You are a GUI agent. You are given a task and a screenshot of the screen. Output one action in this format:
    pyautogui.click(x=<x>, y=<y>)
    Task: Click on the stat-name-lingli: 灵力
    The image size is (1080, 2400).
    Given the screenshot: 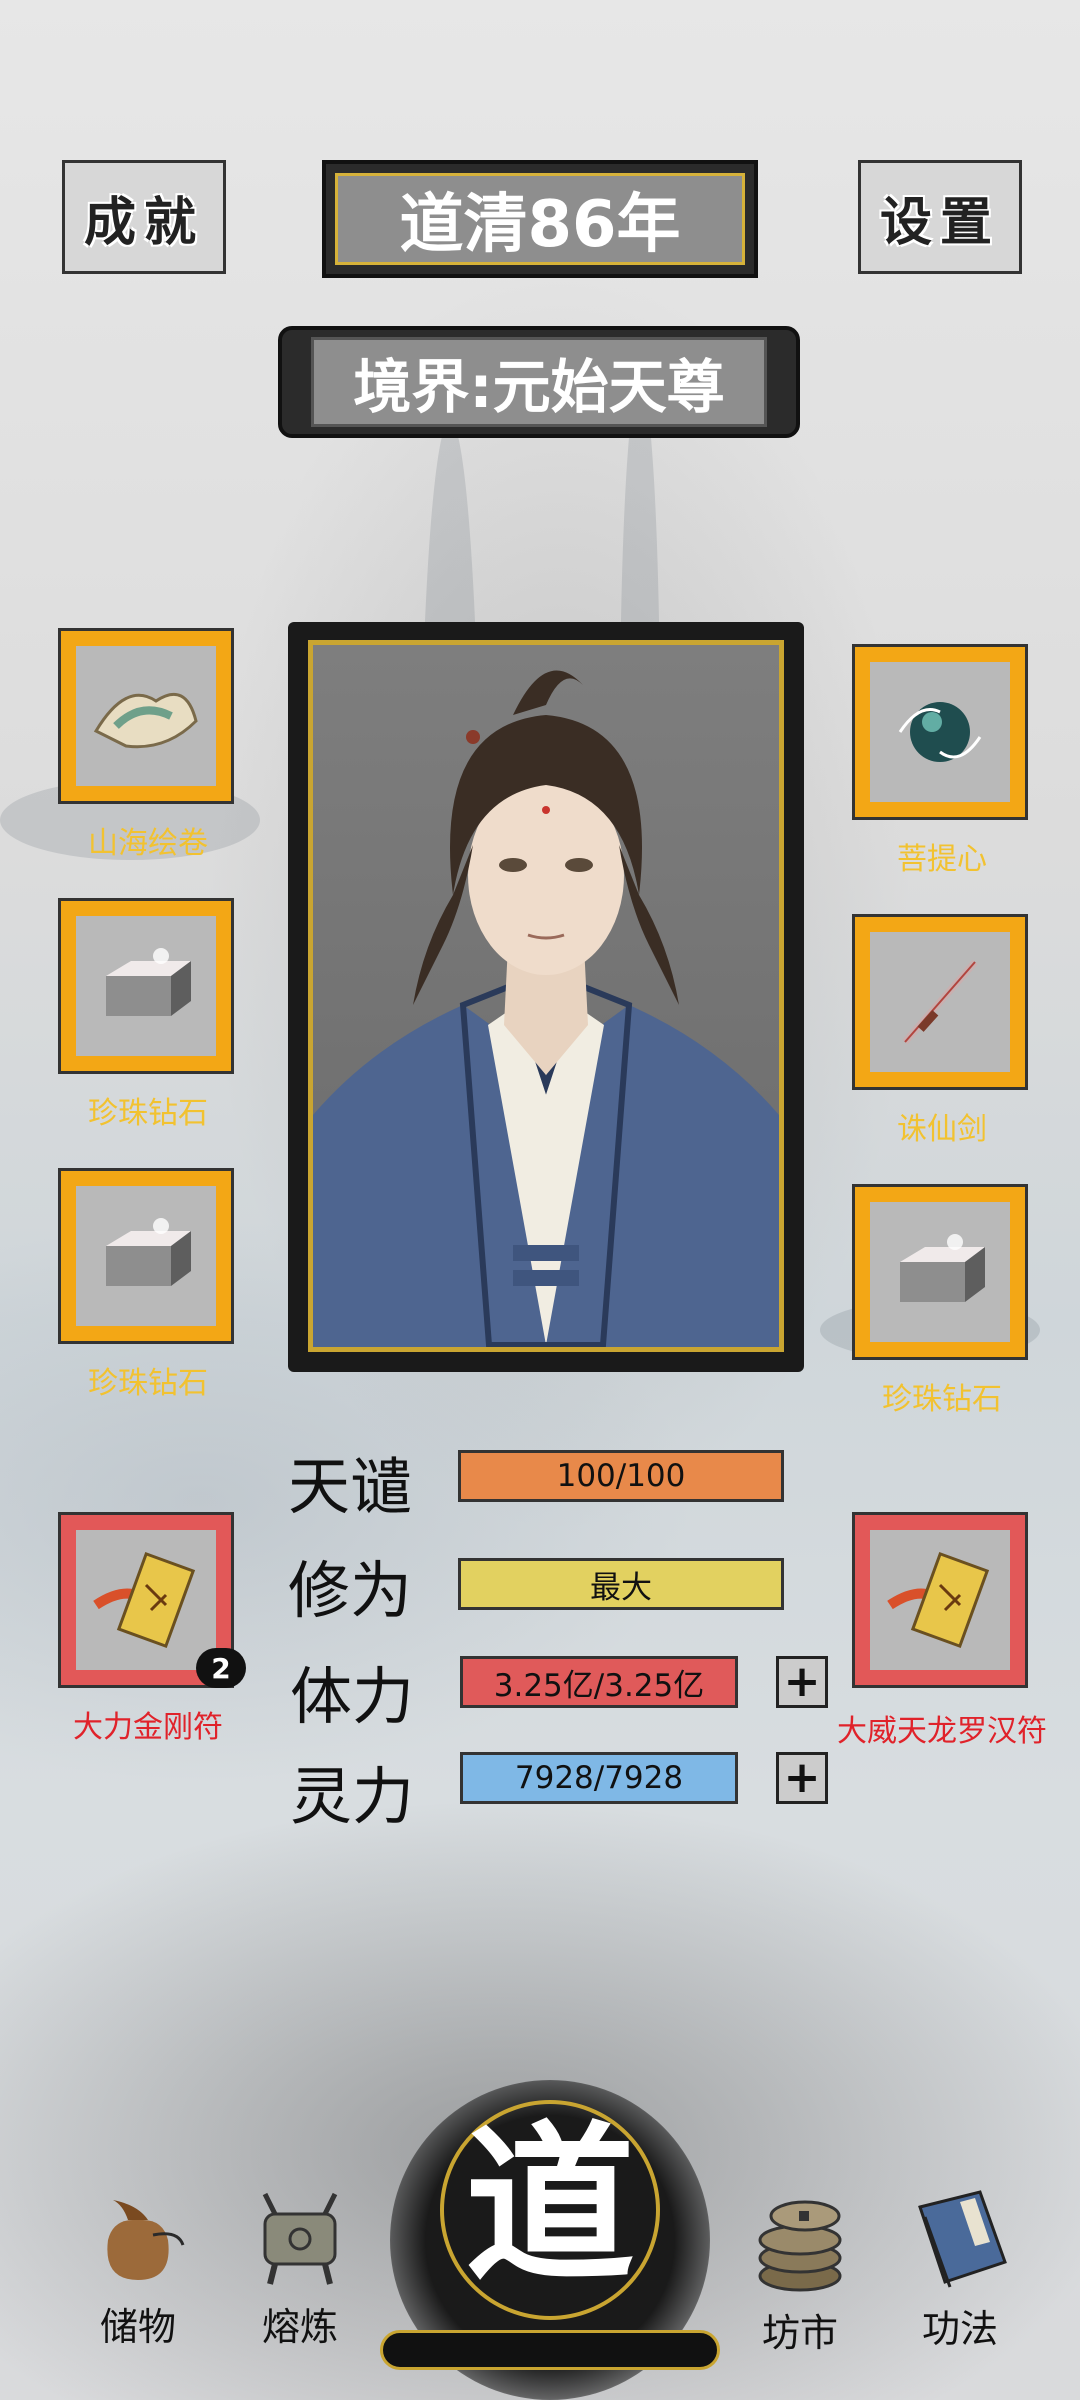 What is the action you would take?
    pyautogui.click(x=352, y=1796)
    